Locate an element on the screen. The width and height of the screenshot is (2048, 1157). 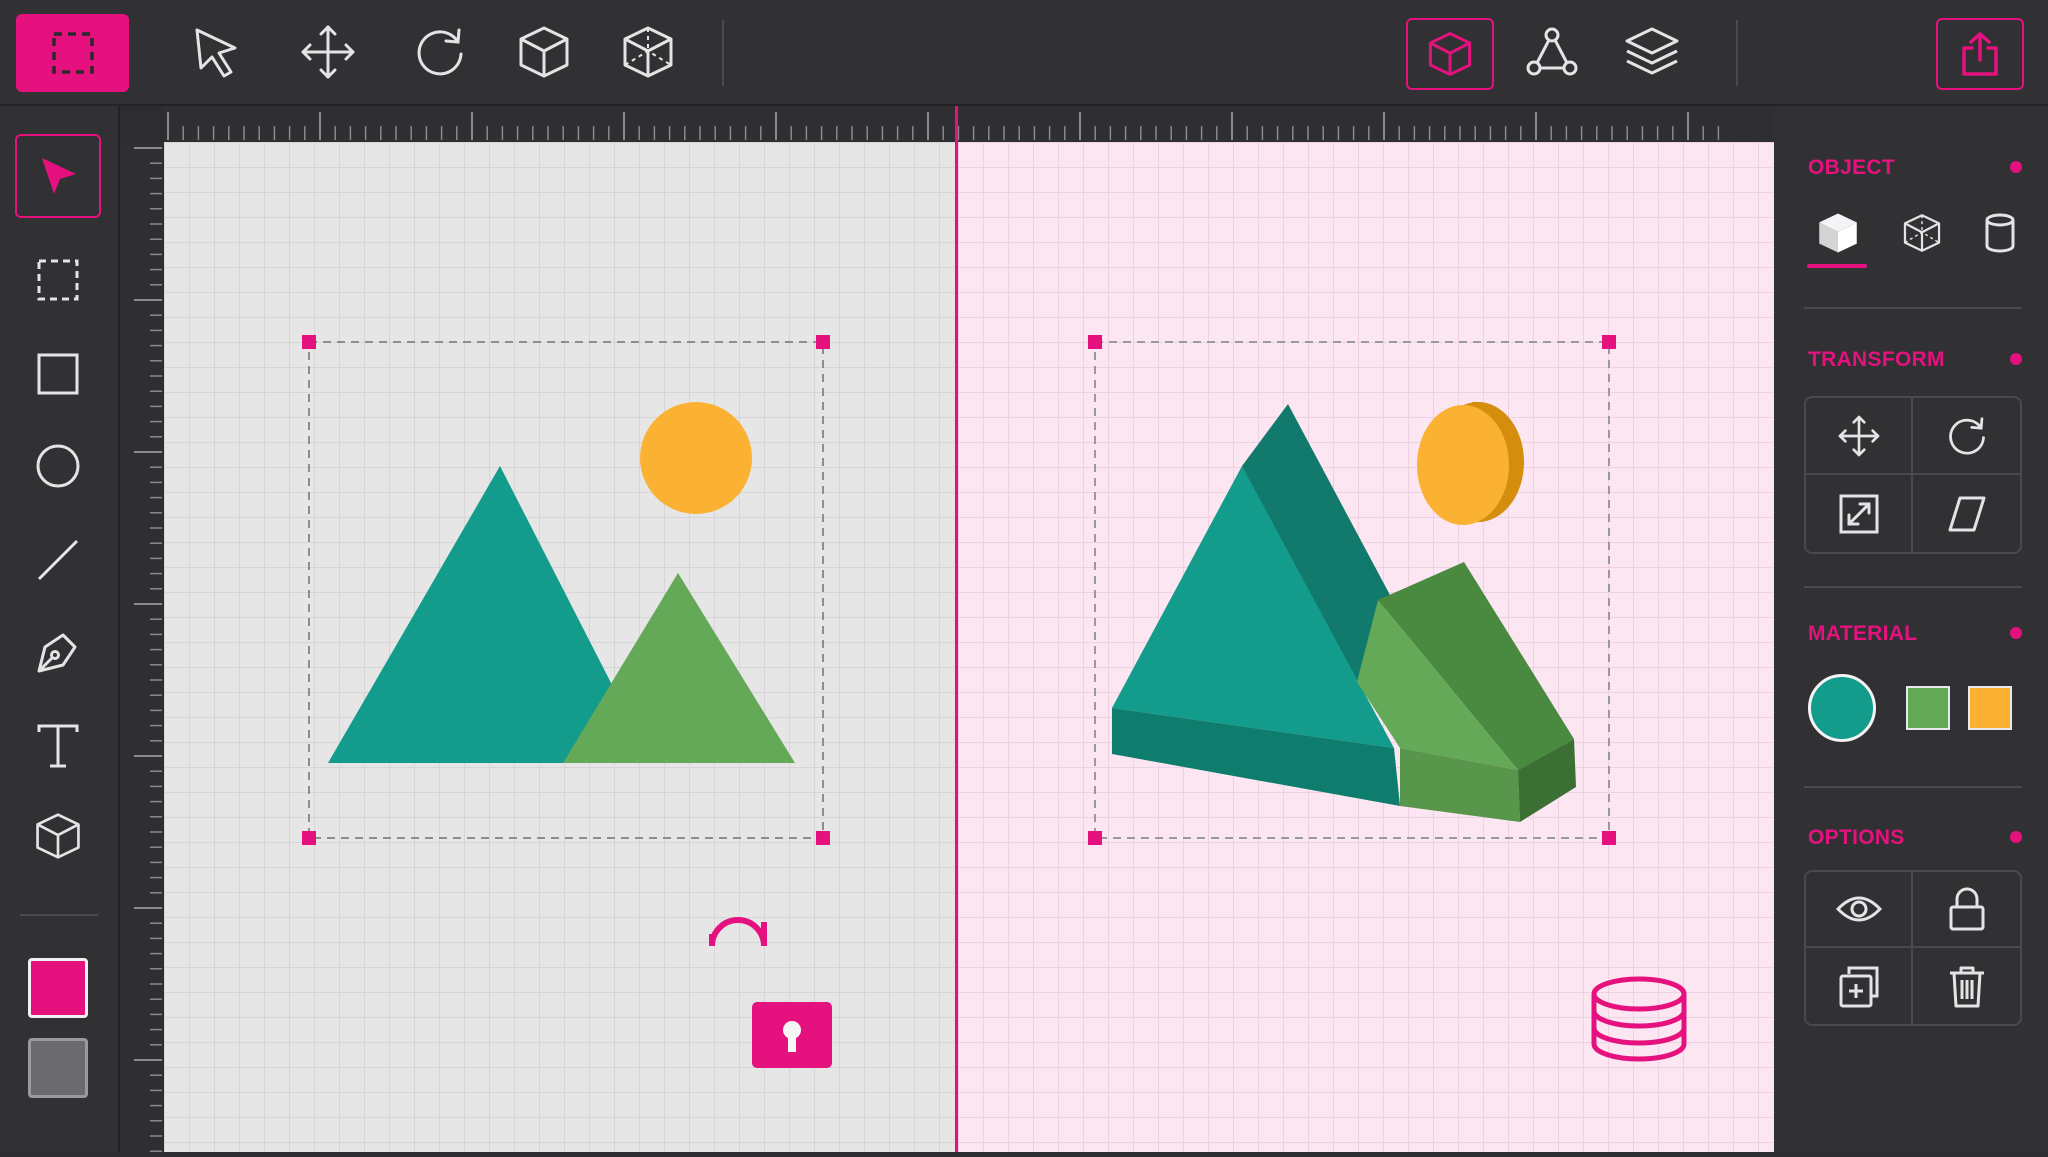
transform-section-title: TRANSFORM is located at coordinates (1876, 359).